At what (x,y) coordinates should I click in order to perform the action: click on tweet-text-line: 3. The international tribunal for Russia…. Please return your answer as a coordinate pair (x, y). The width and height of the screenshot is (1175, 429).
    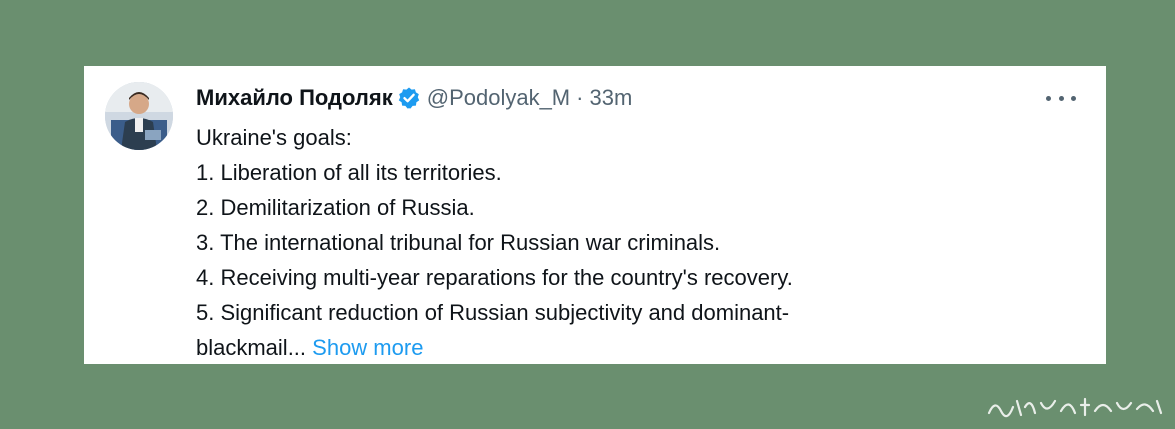
    Looking at the image, I should click on (458, 242).